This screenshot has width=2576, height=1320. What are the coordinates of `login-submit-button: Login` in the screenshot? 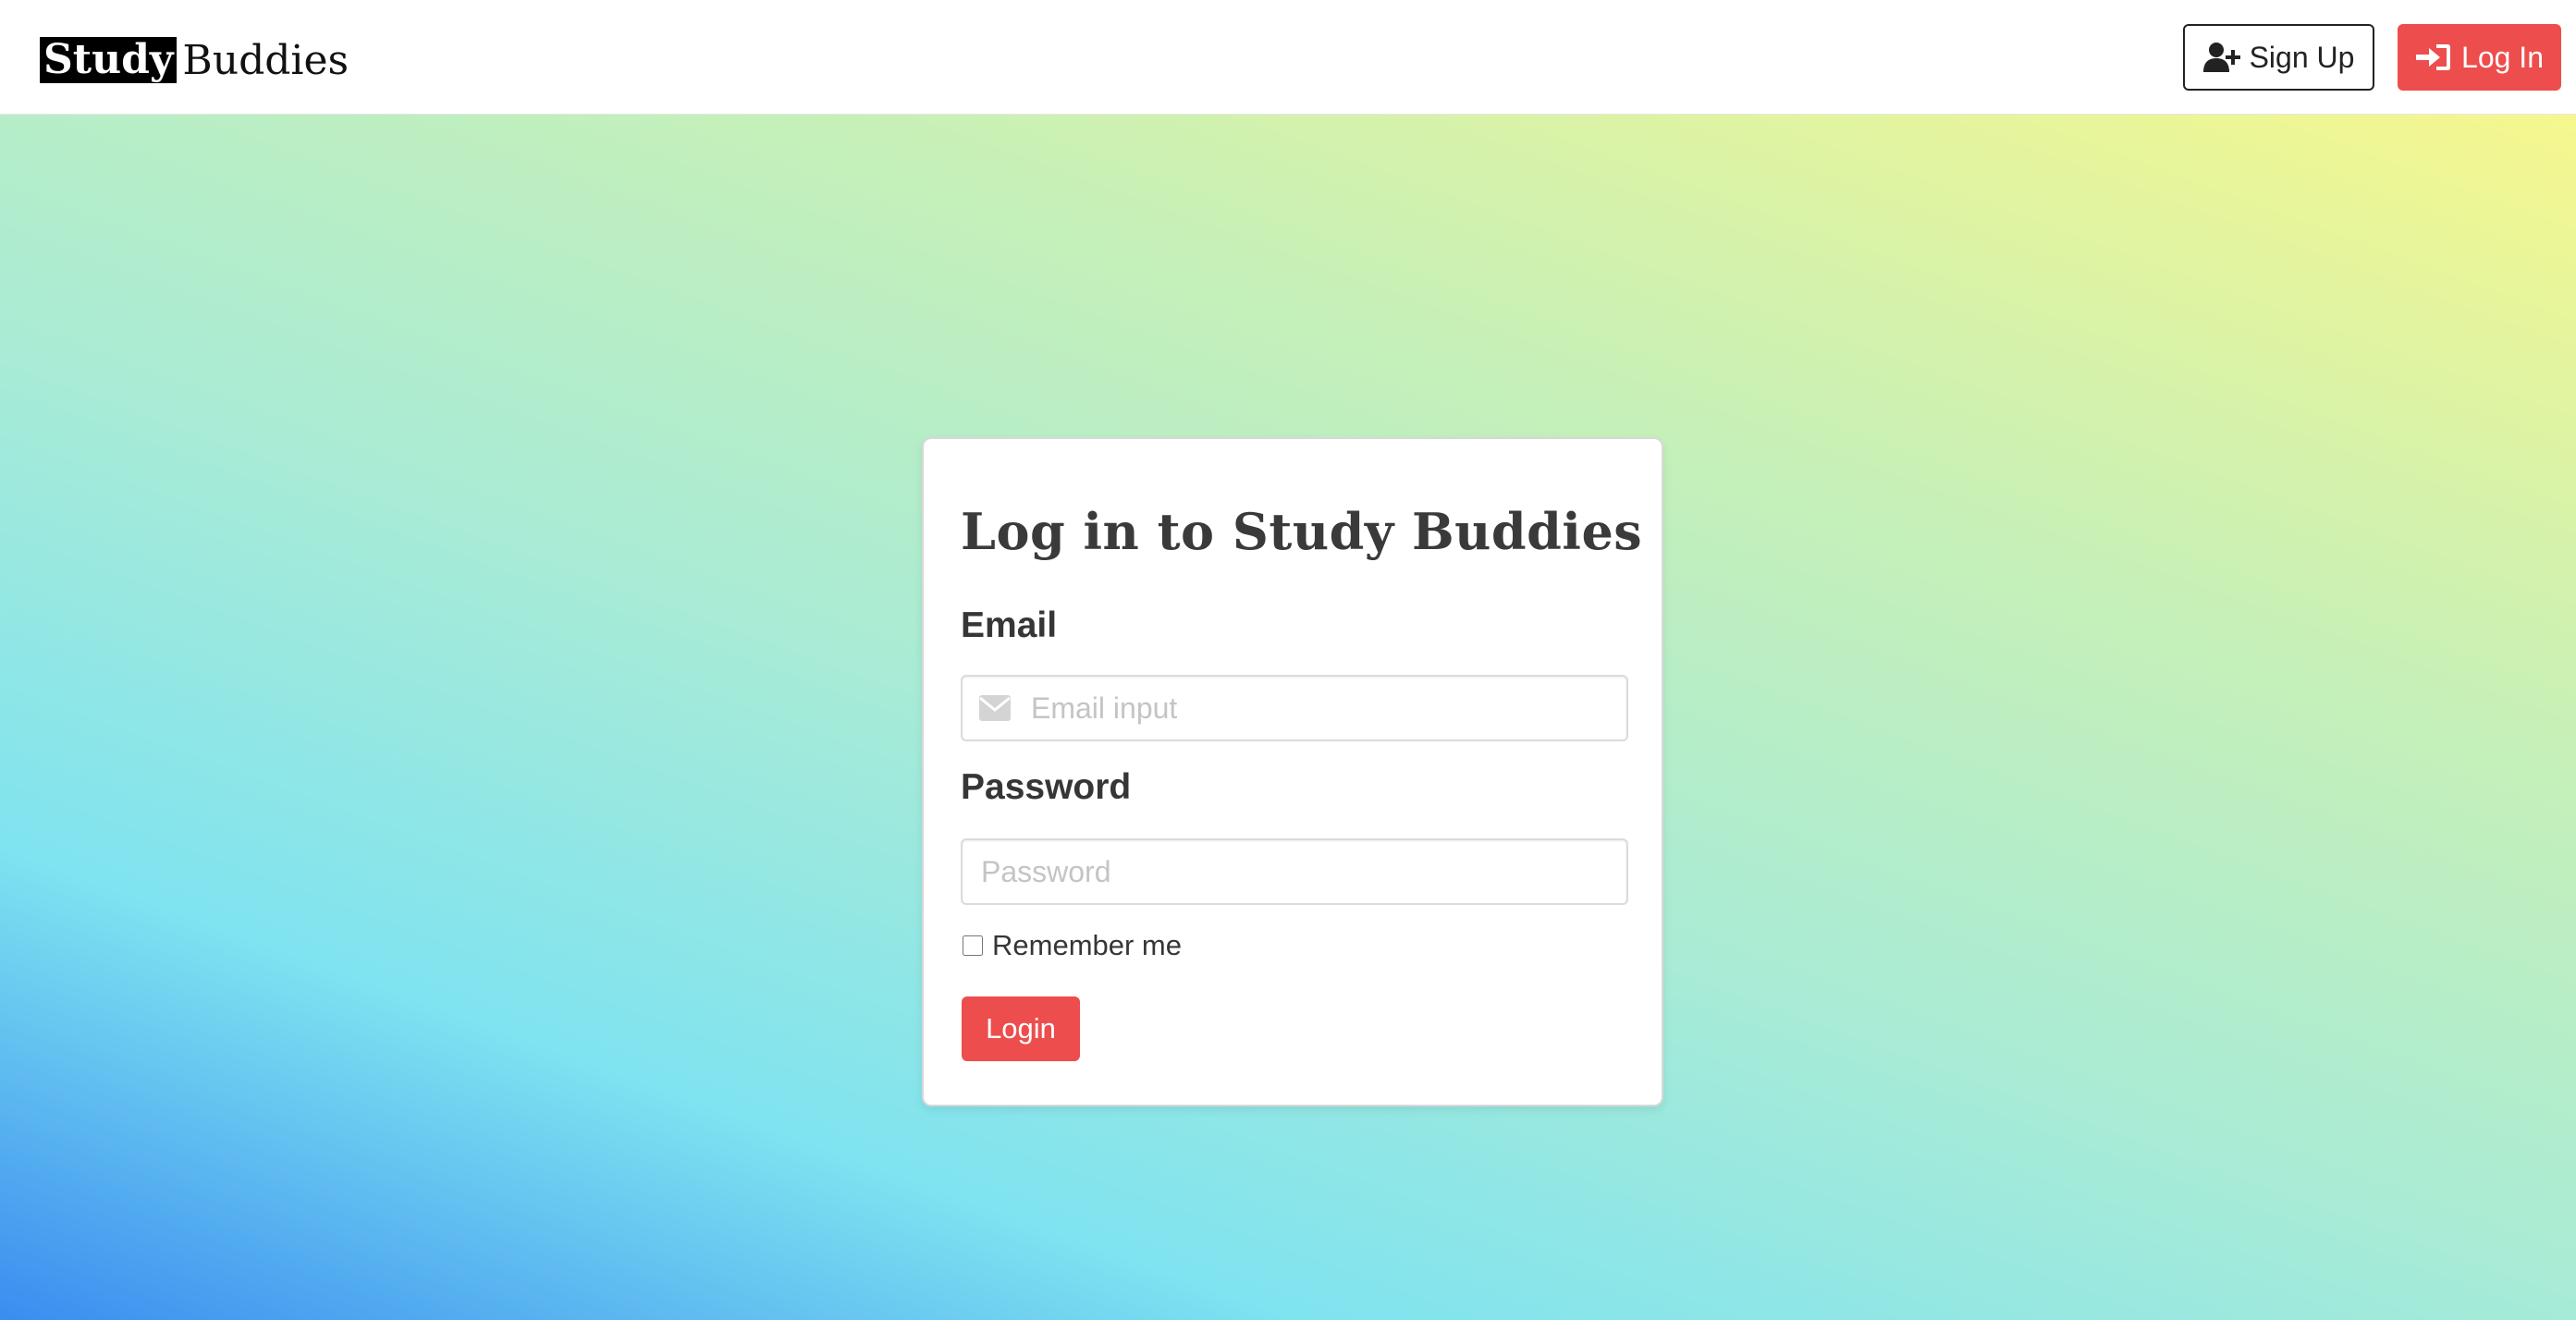 It's located at (1021, 1028).